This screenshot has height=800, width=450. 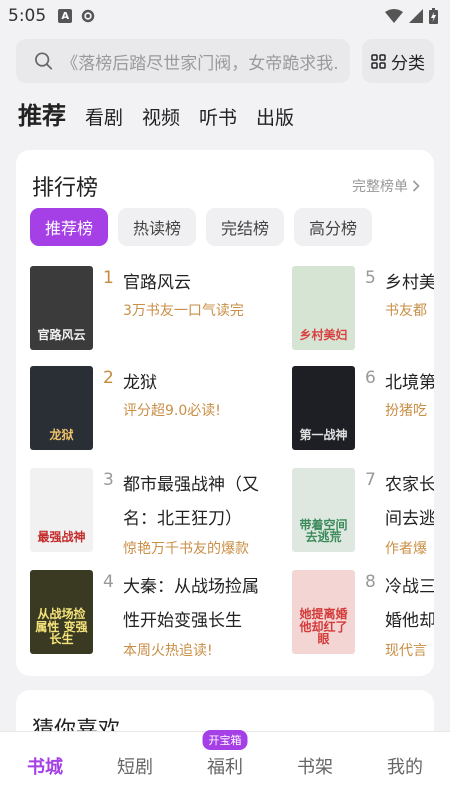 What do you see at coordinates (201, 227) in the screenshot?
I see `ranking-chips: 推荐榜 热读榜 完结榜 高分榜` at bounding box center [201, 227].